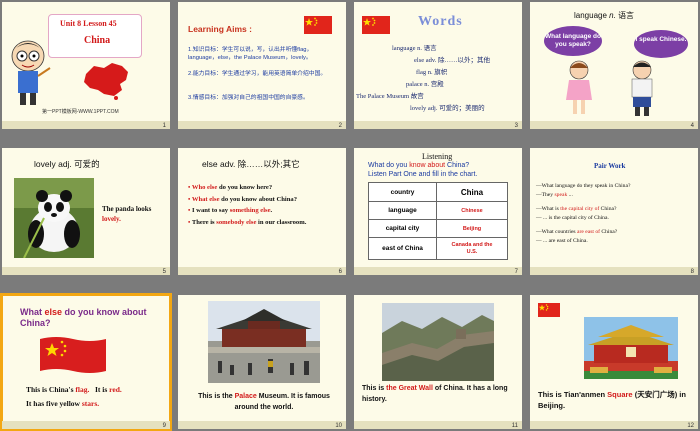 This screenshot has width=700, height=431. I want to click on bullet-1: • Who else do you know here?, so click(230, 187).